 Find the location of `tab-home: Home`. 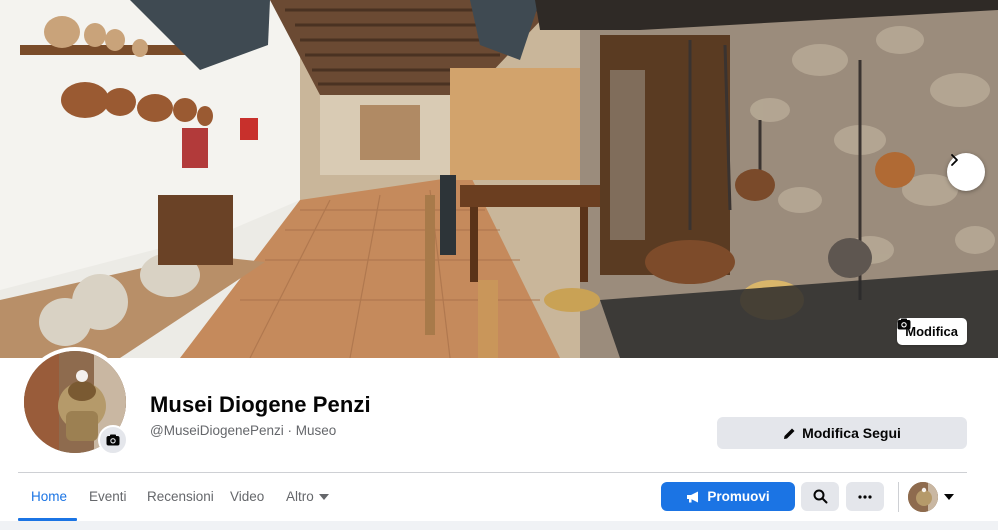

tab-home: Home is located at coordinates (49, 496).